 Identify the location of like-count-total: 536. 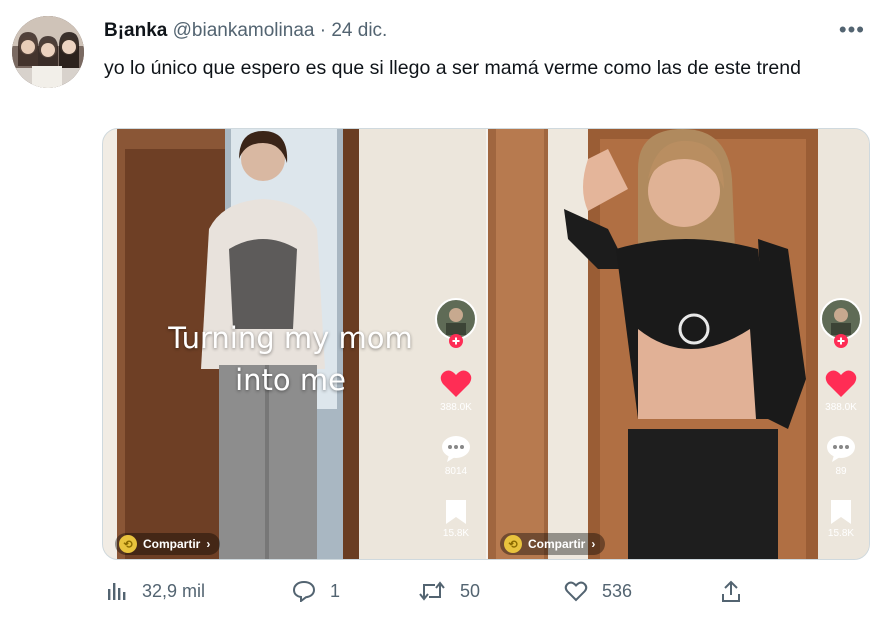
(617, 590).